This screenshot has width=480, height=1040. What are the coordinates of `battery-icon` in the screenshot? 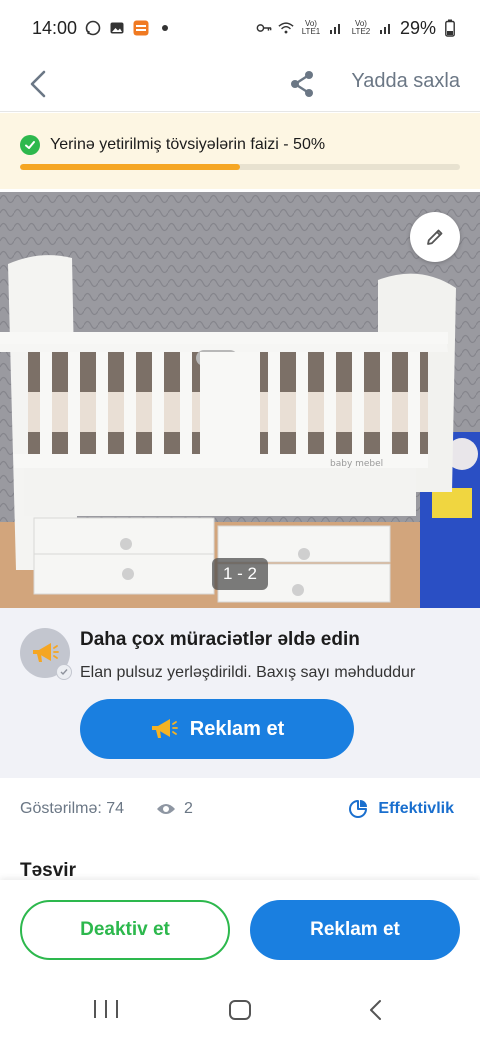 It's located at (450, 28).